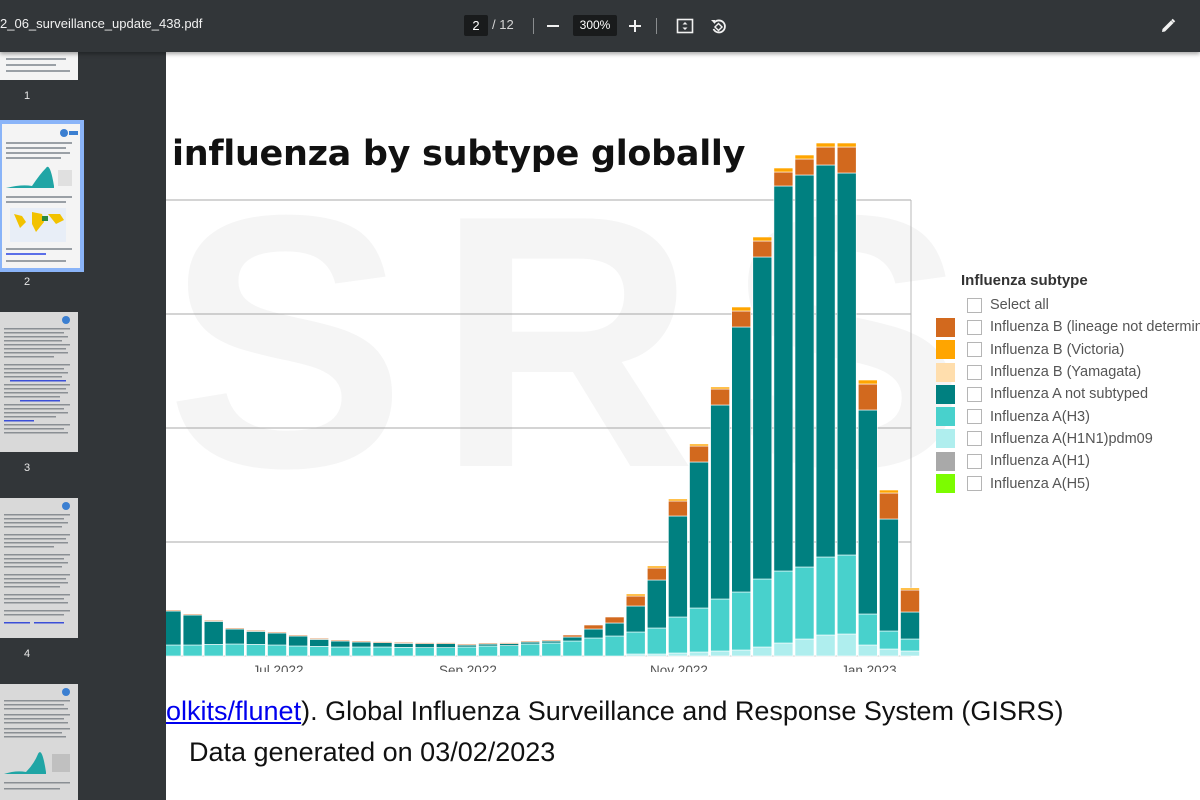 The image size is (1200, 800). Describe the element at coordinates (233, 711) in the screenshot. I see `flunet-link: olkits/flunet` at that location.